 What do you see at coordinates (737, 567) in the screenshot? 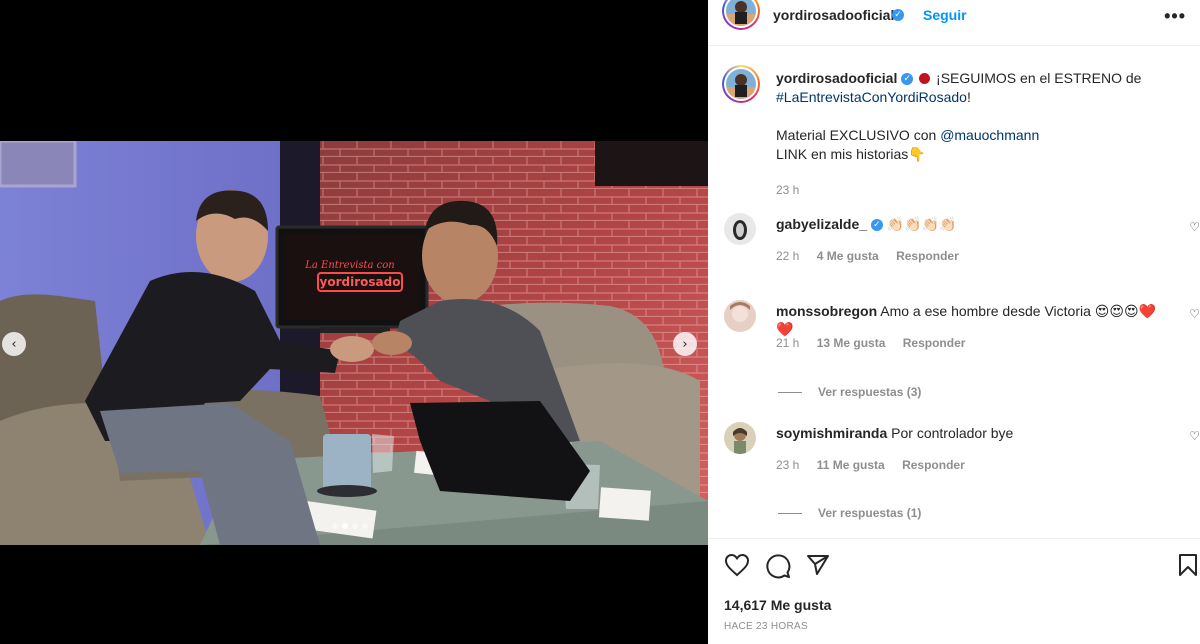
I see `heart-icon` at bounding box center [737, 567].